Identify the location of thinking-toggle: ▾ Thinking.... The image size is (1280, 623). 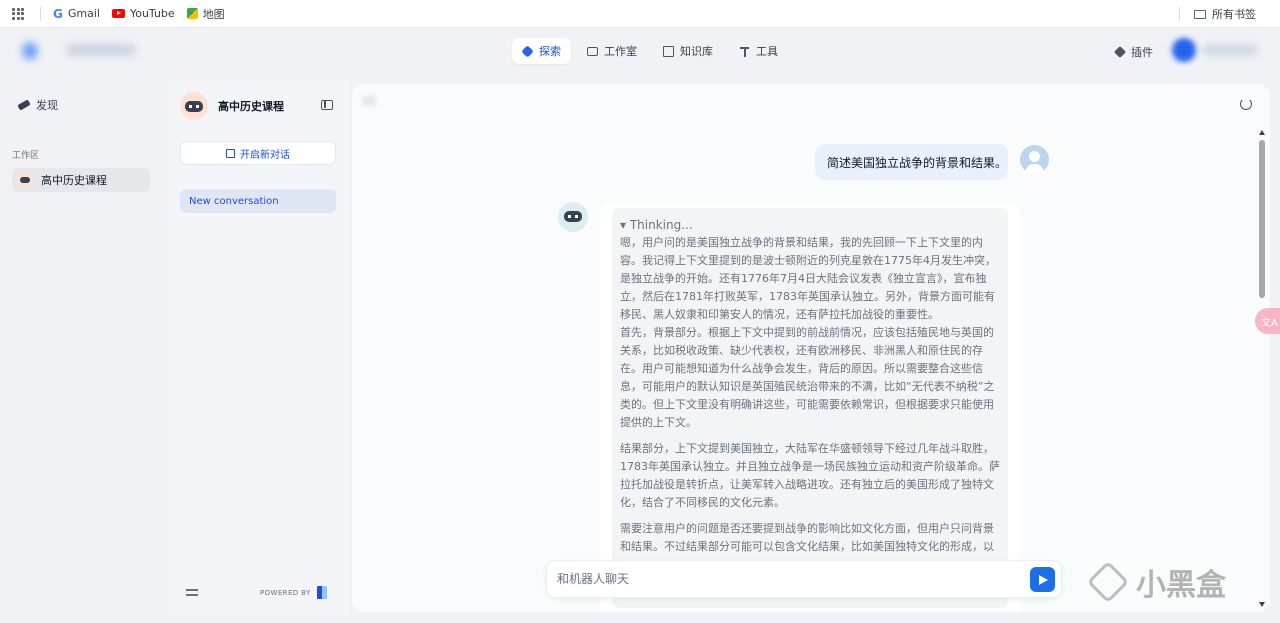
(810, 225).